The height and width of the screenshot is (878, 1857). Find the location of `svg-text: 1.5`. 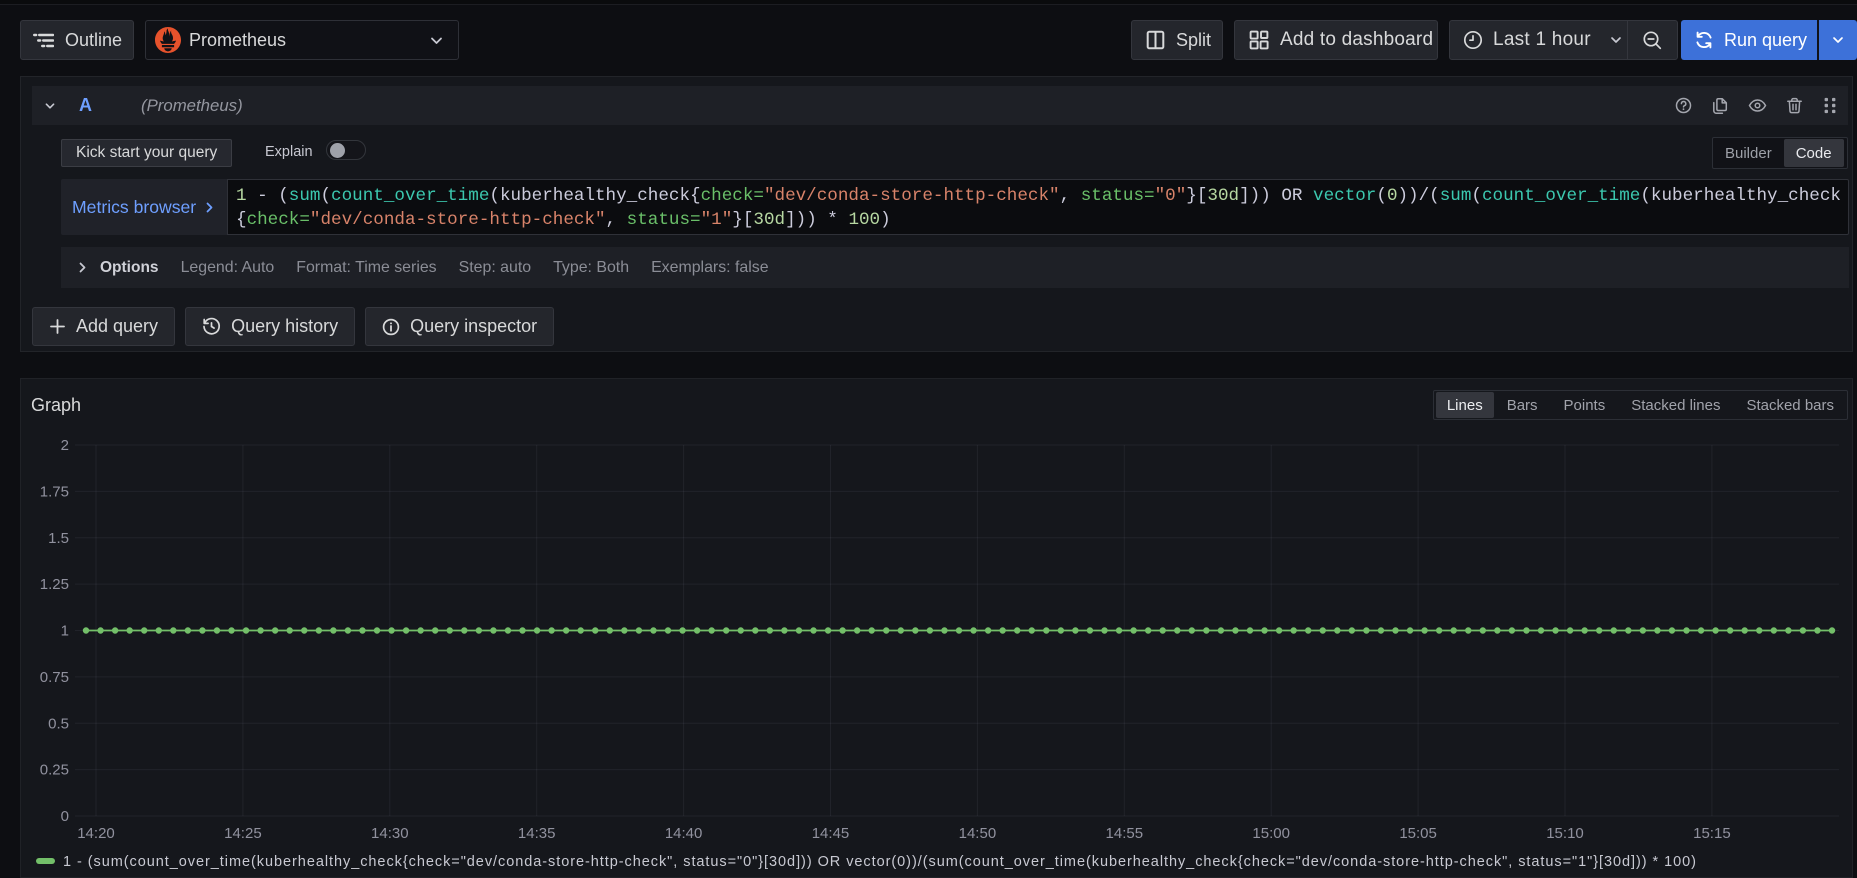

svg-text: 1.5 is located at coordinates (58, 538).